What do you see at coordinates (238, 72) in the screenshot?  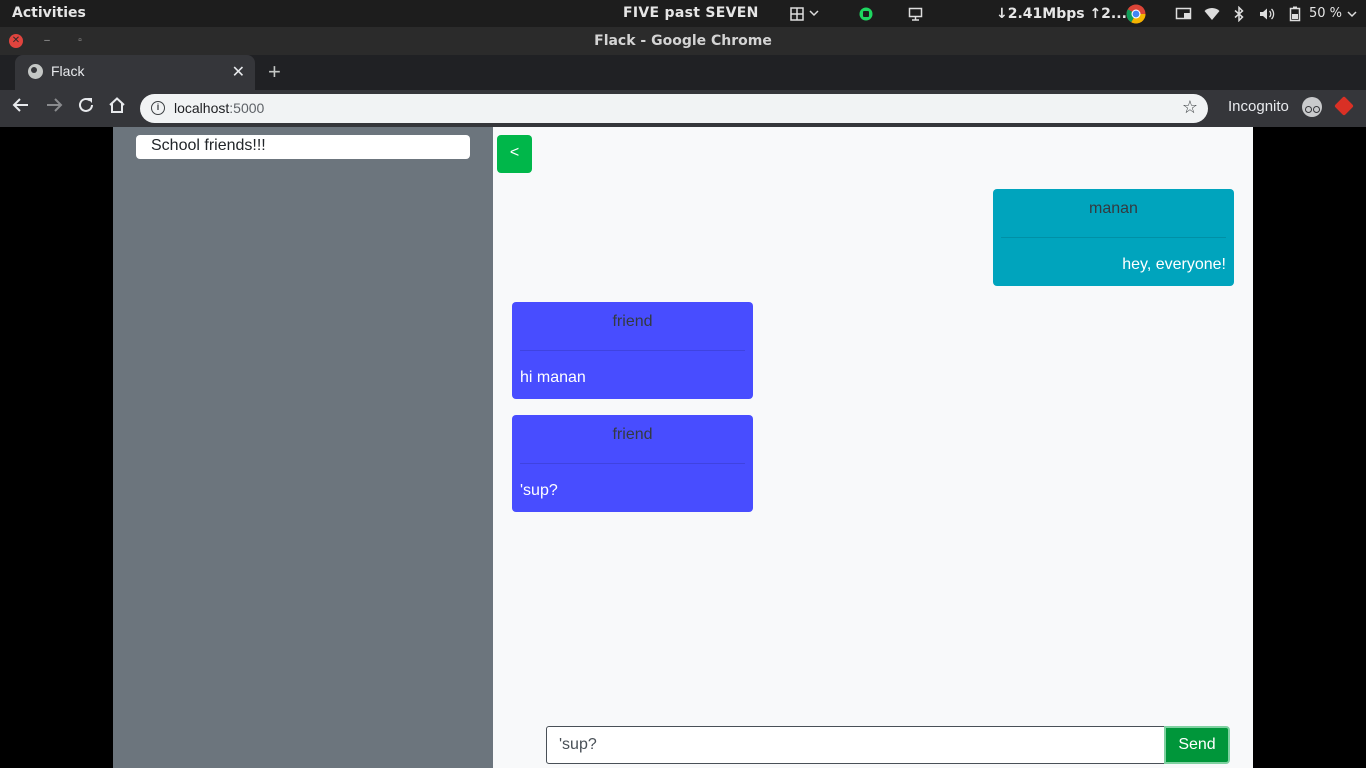 I see `tab-close-icon: ✕` at bounding box center [238, 72].